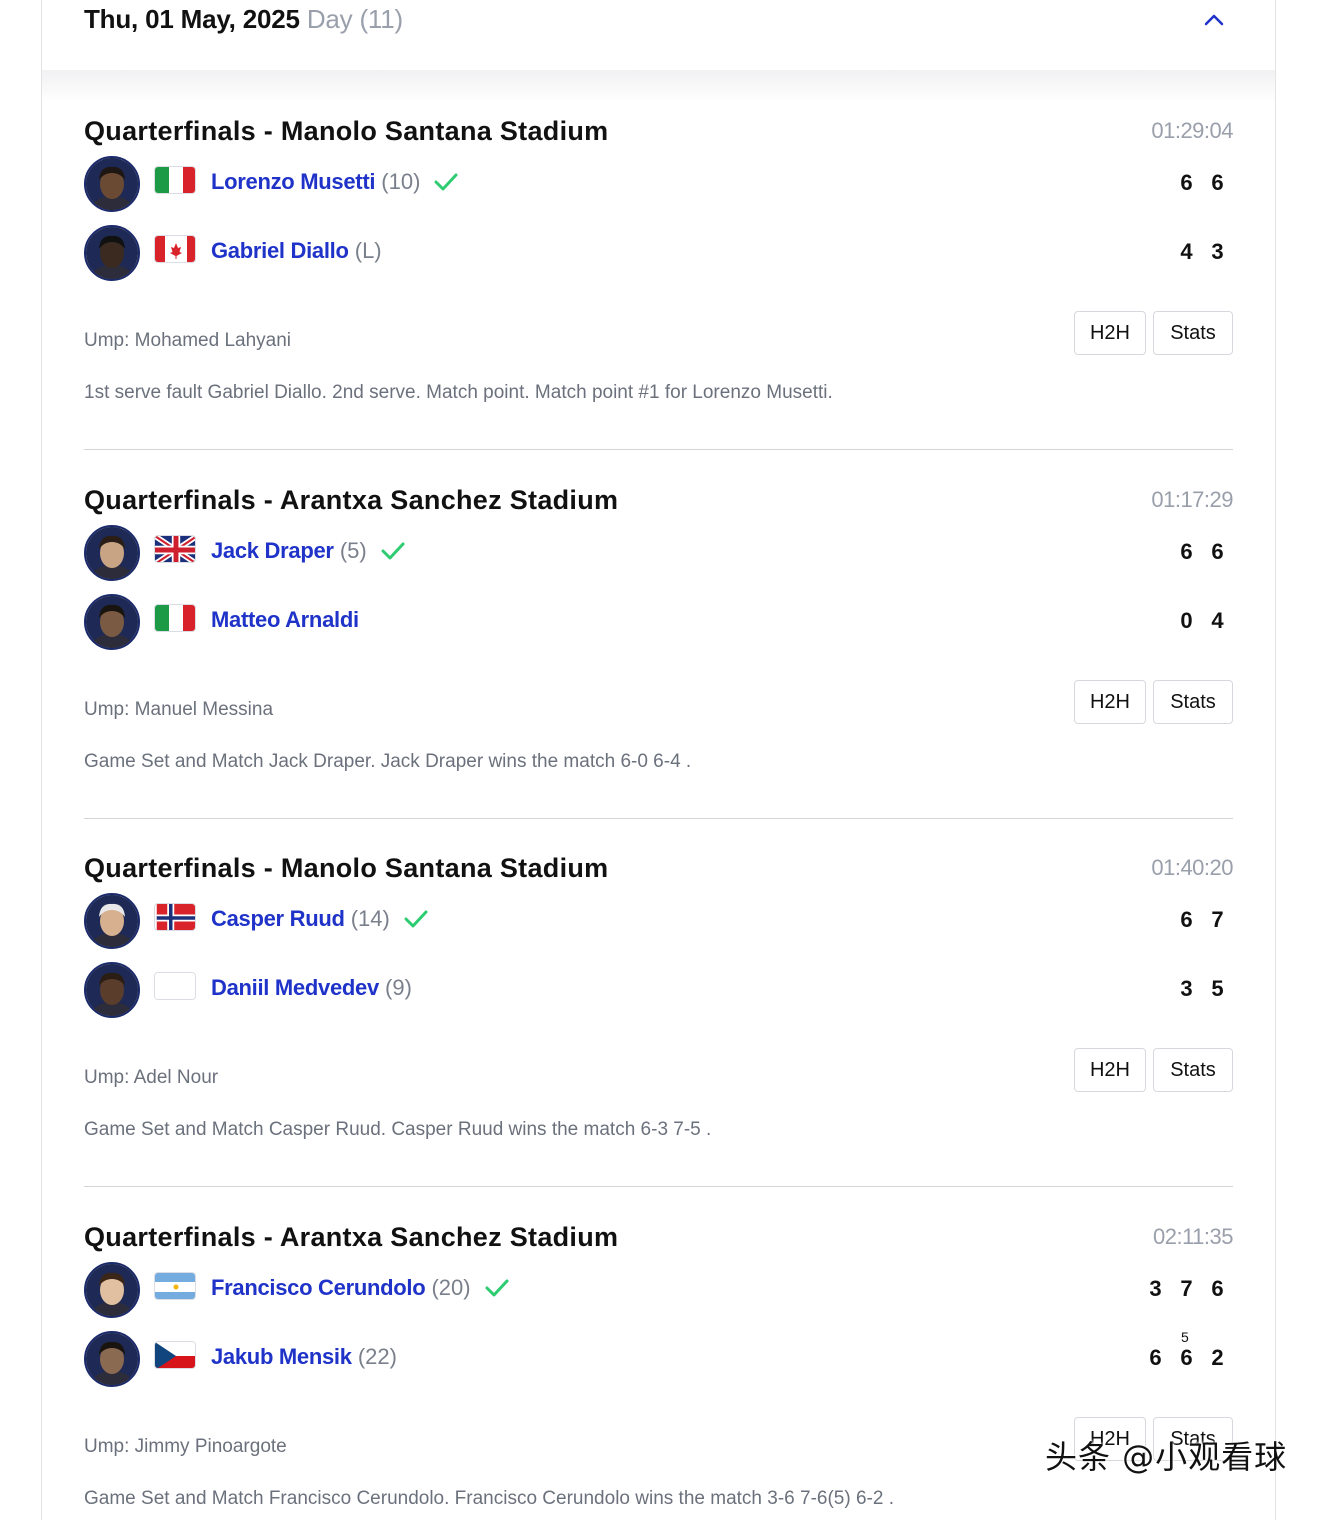 This screenshot has width=1317, height=1520. Describe the element at coordinates (187, 340) in the screenshot. I see `umpire-label: Ump: Mohamed Lahyani` at that location.